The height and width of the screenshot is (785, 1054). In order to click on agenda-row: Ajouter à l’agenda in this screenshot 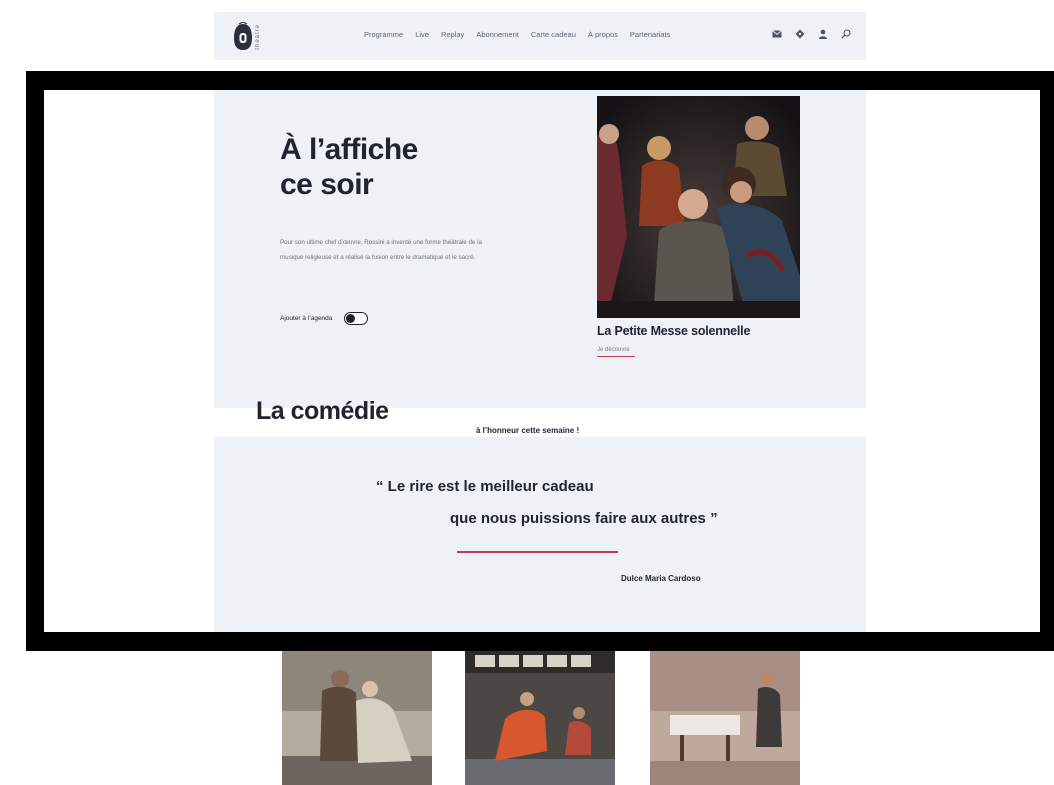, I will do `click(324, 318)`.